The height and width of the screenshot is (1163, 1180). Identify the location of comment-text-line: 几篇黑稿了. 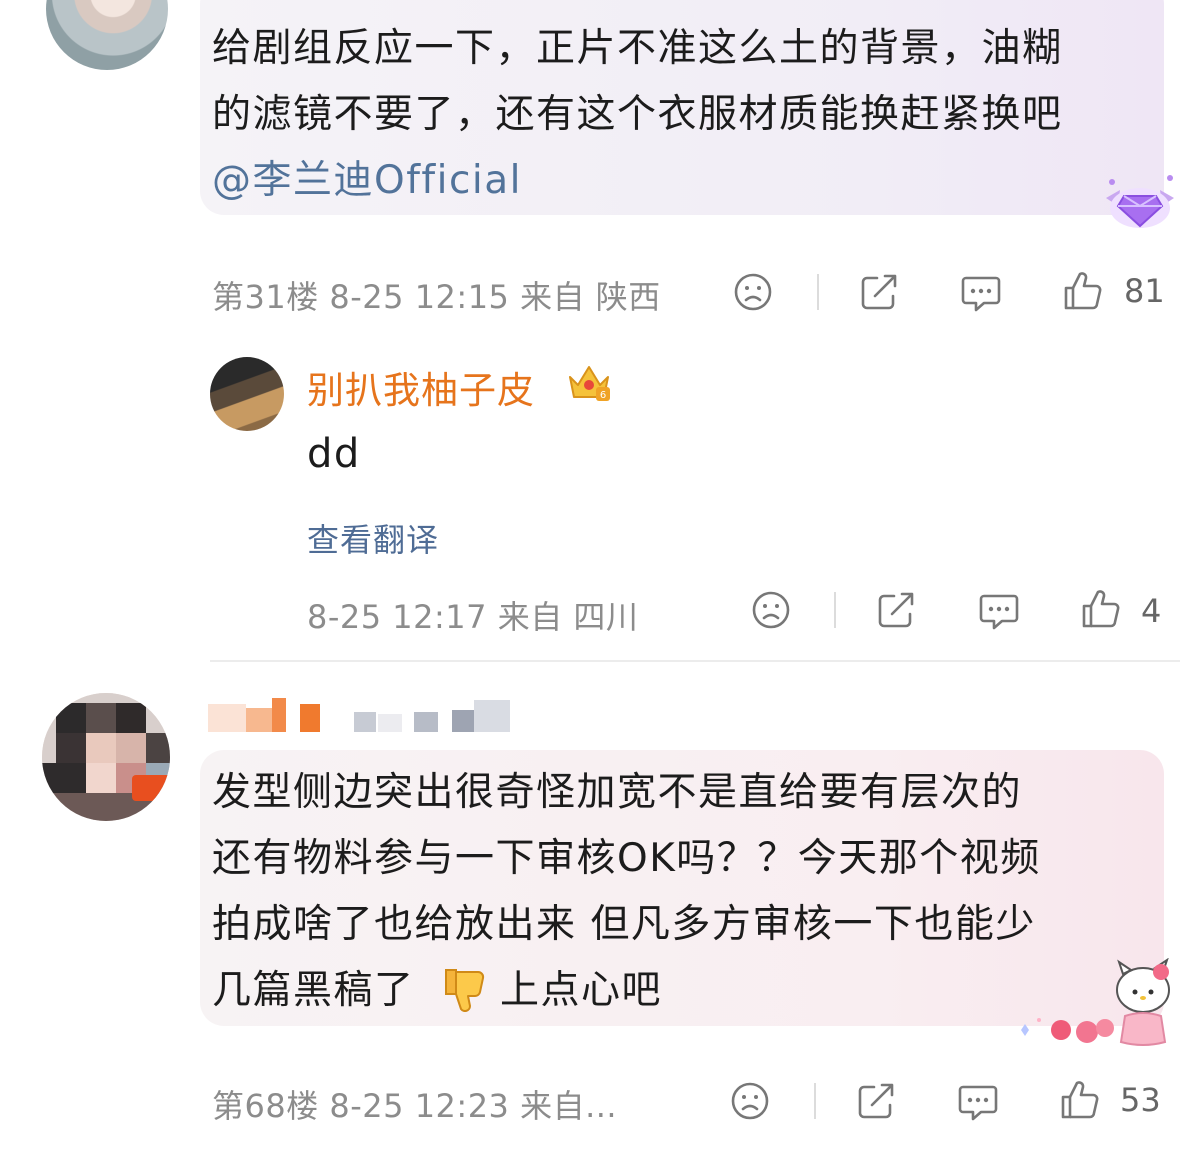
(313, 990).